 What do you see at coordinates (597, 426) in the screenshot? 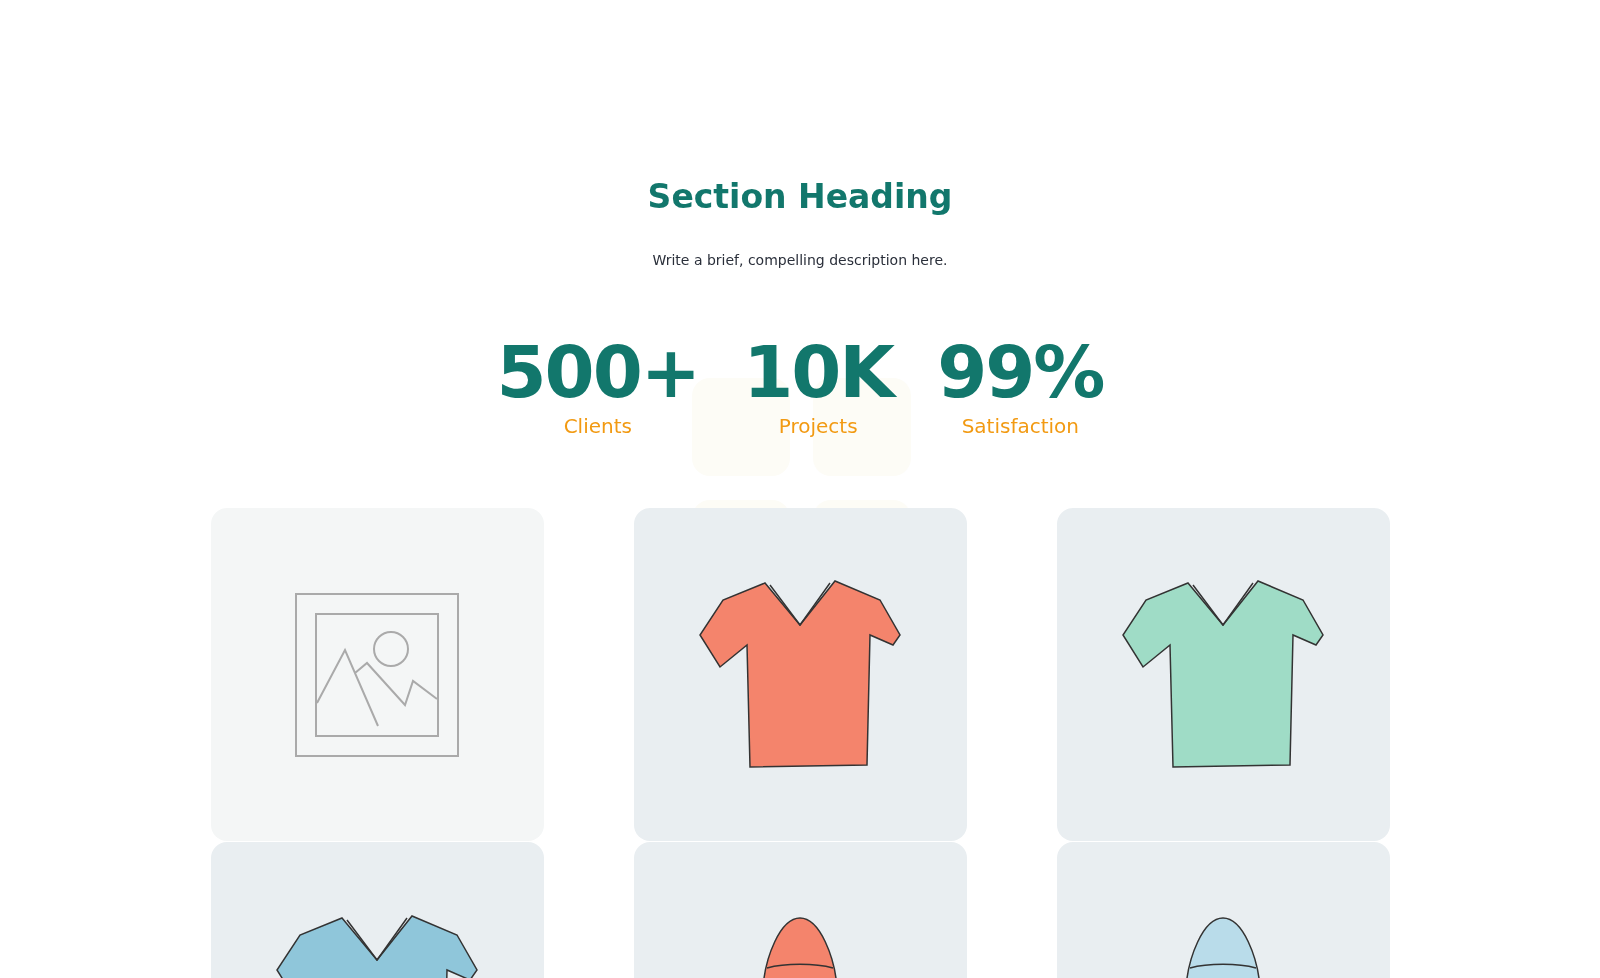
I see `stat-label: Clients` at bounding box center [597, 426].